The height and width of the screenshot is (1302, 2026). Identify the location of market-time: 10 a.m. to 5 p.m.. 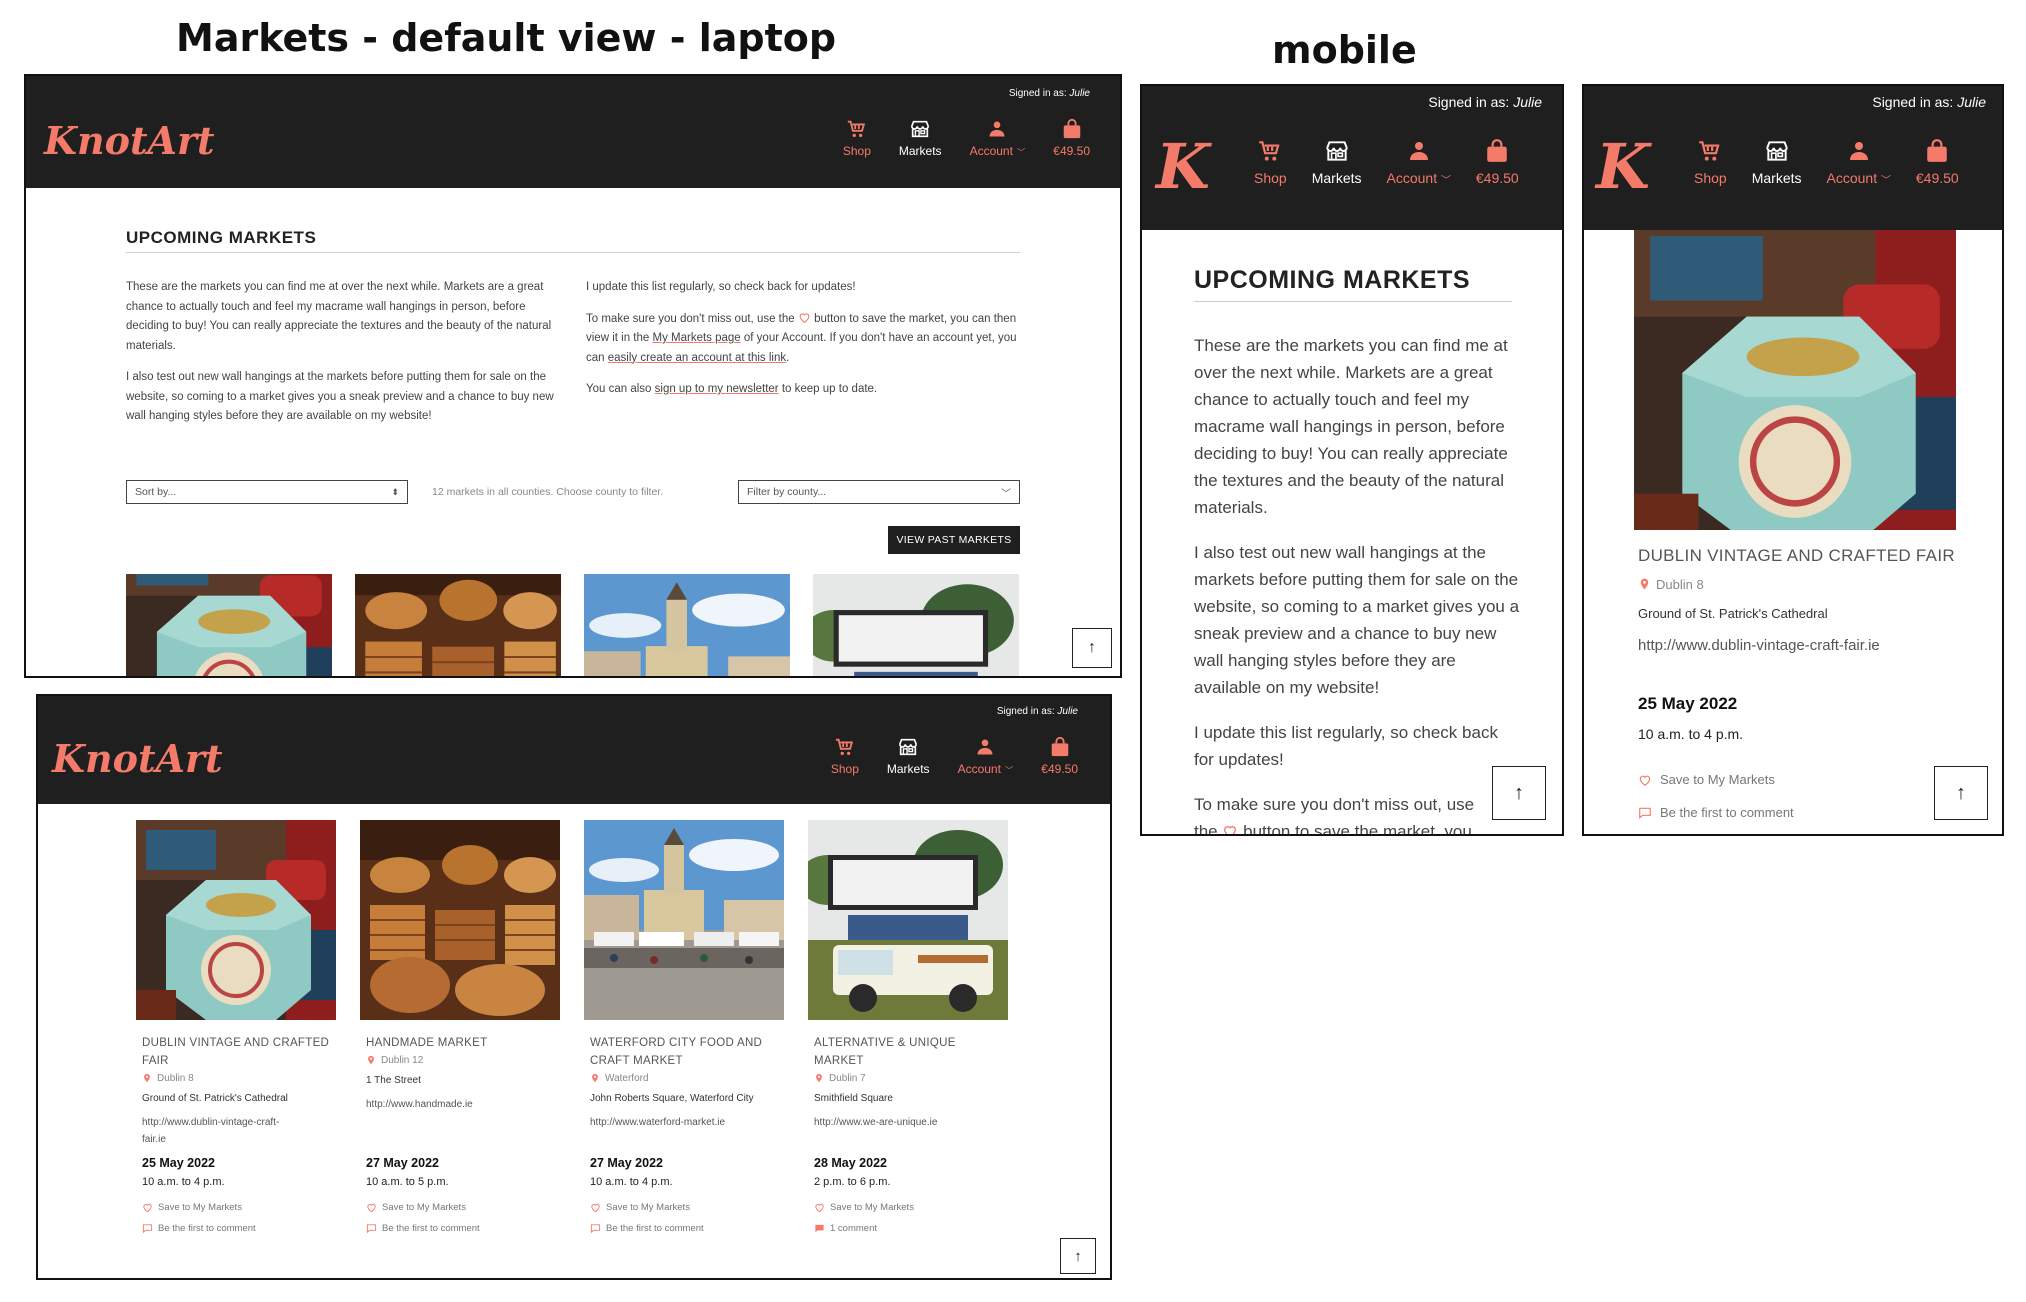
(407, 1182).